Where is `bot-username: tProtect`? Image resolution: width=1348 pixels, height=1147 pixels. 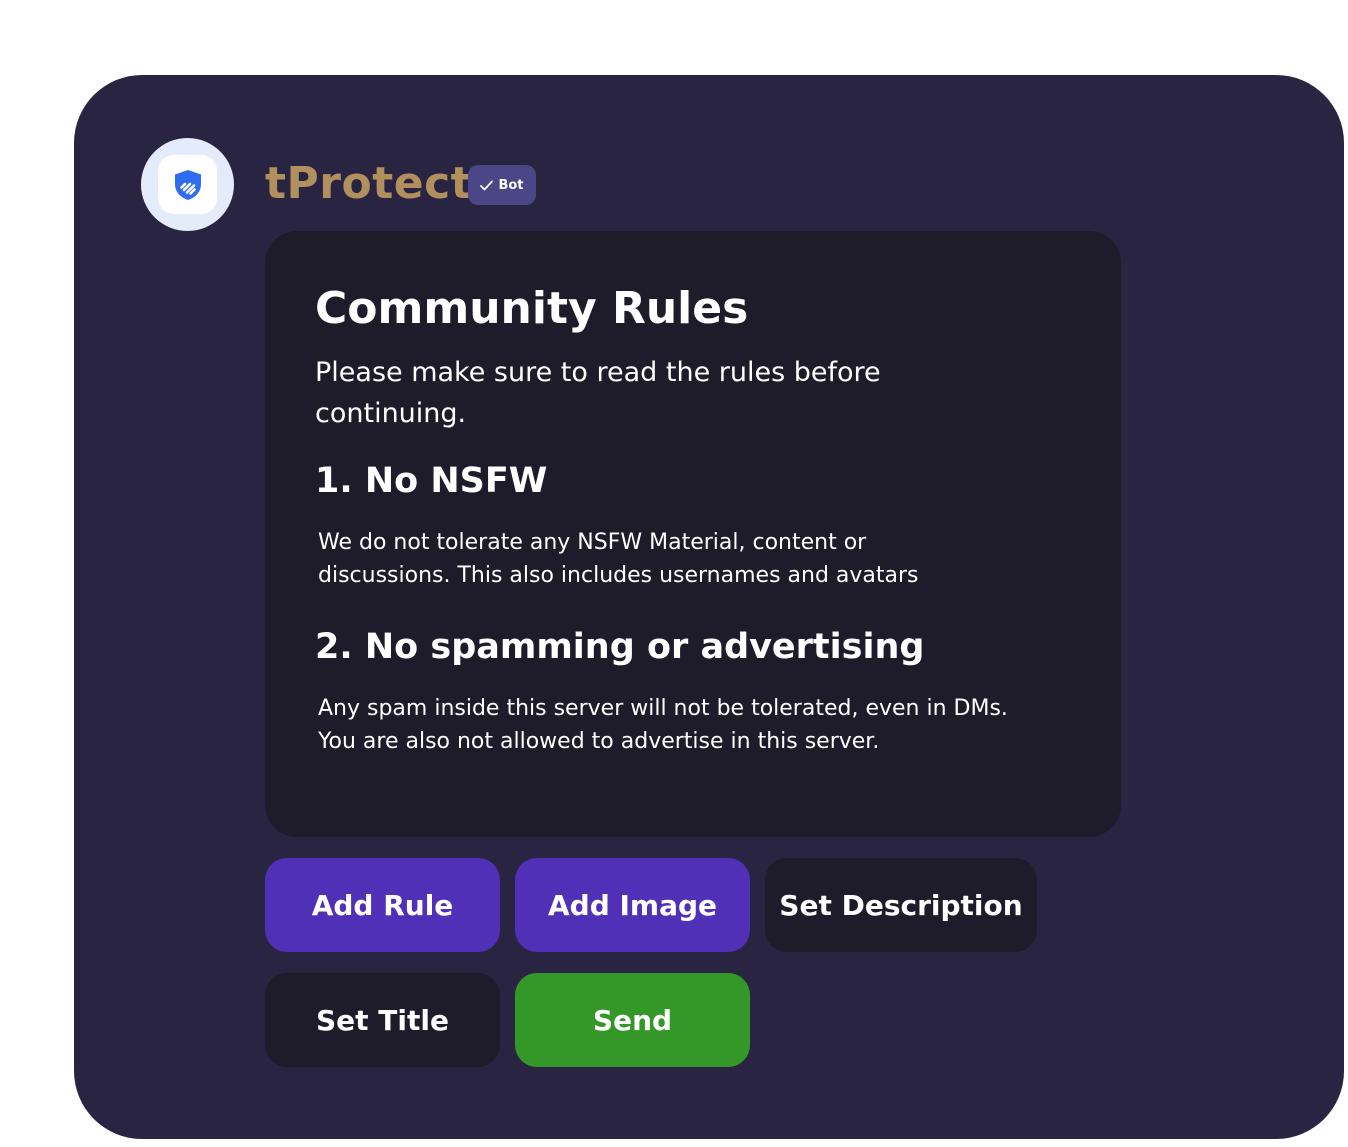 bot-username: tProtect is located at coordinates (368, 184).